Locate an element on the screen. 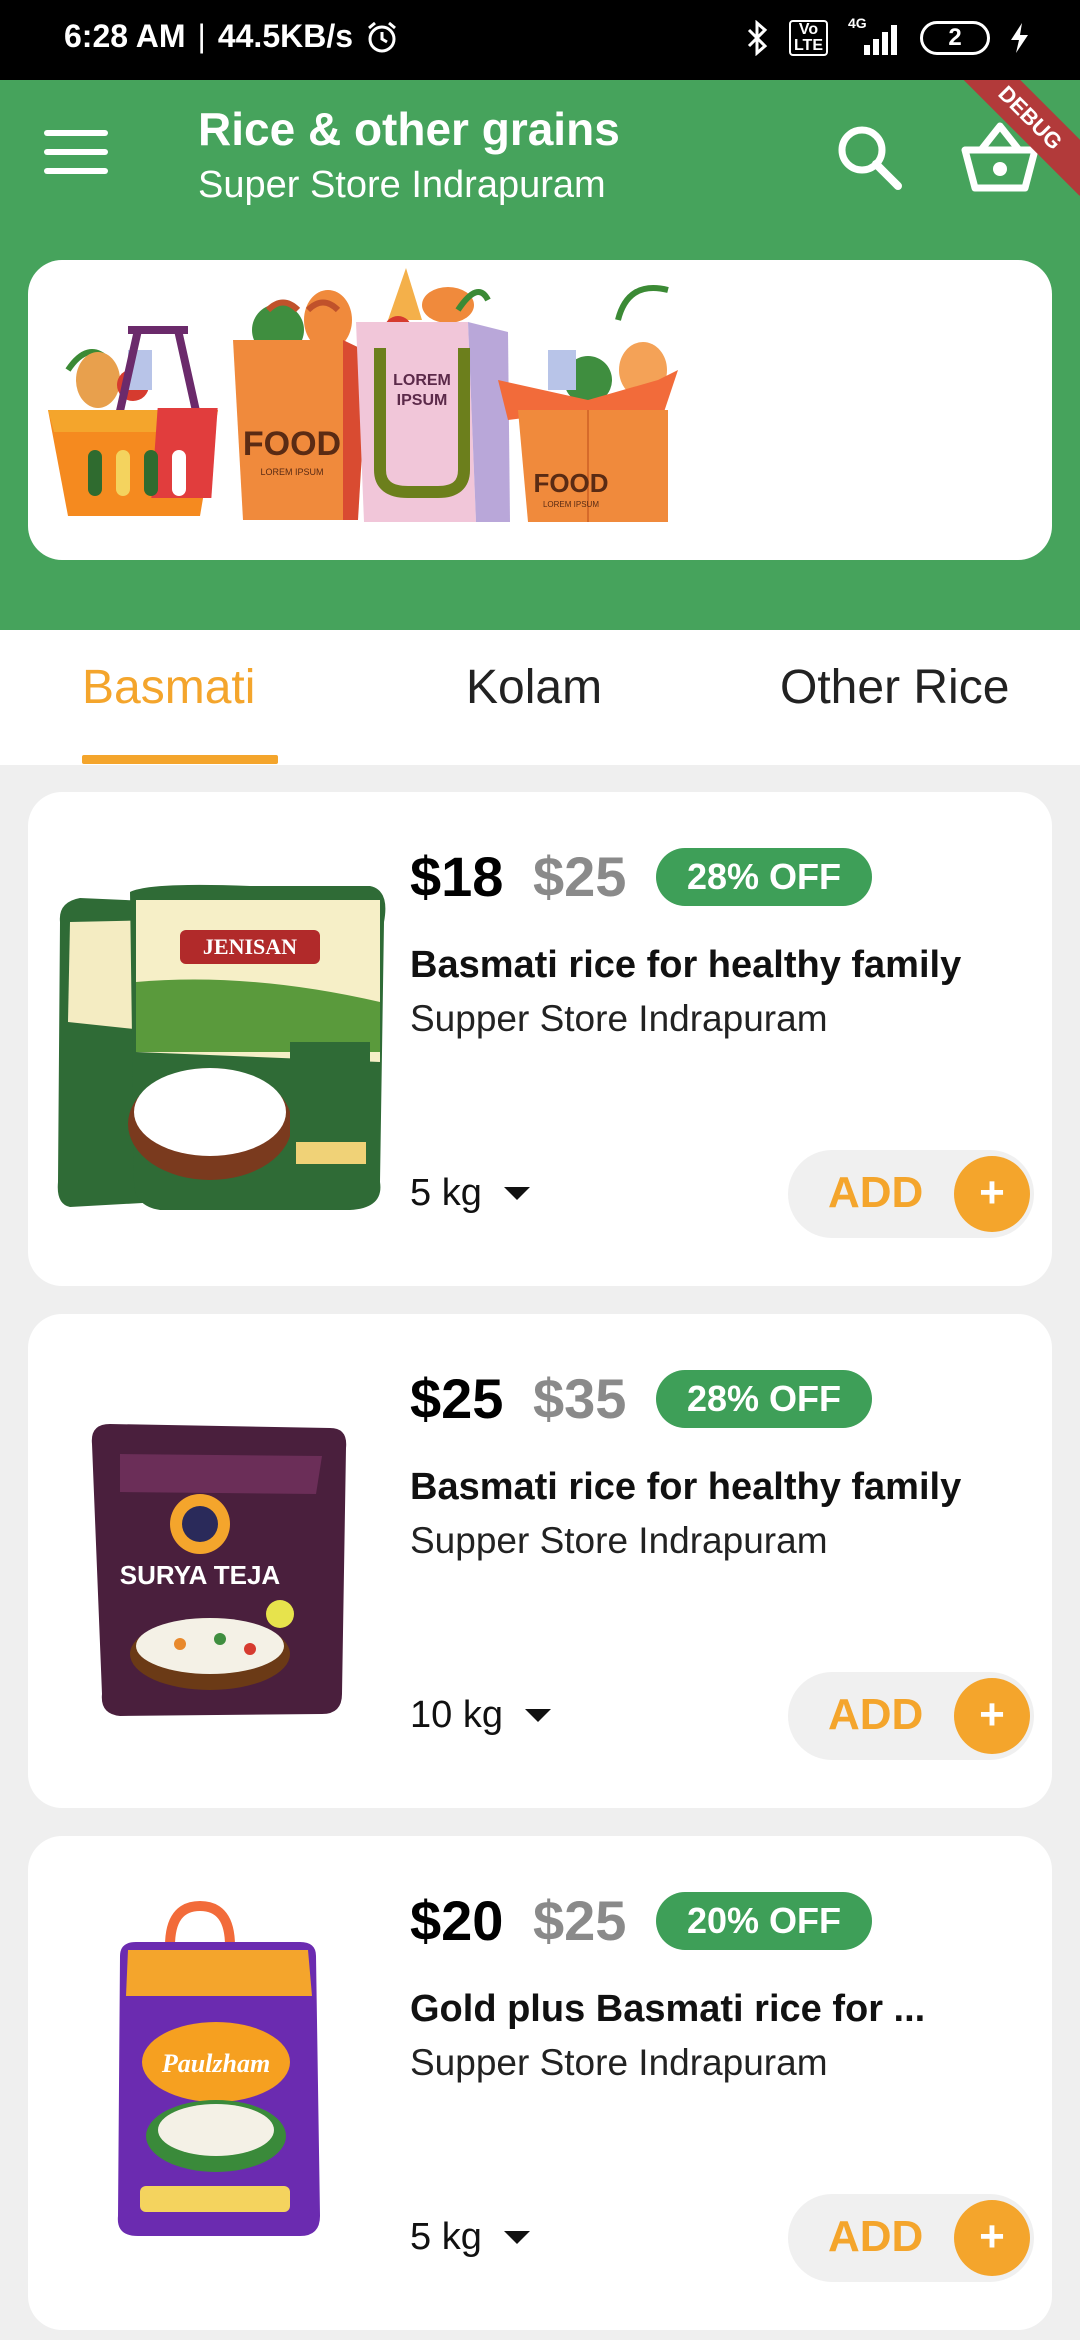 This screenshot has height=2340, width=1080. product-image-jenisan: JENISAN is located at coordinates (221, 1047).